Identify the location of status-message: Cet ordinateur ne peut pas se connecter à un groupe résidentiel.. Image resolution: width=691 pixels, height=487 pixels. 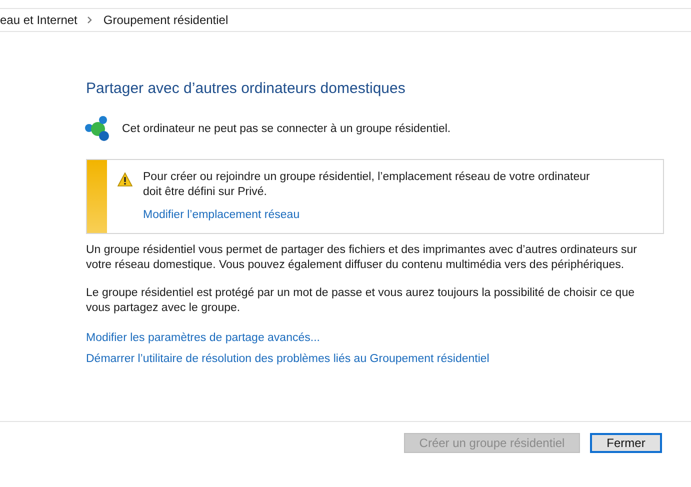
(286, 129).